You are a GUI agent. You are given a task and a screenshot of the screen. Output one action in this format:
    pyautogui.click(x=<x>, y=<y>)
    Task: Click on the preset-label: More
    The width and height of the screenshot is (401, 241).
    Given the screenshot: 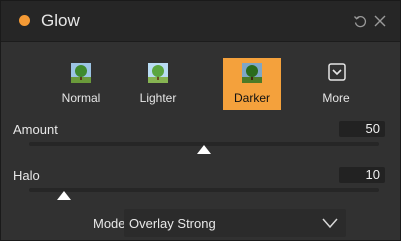 What is the action you would take?
    pyautogui.click(x=336, y=98)
    